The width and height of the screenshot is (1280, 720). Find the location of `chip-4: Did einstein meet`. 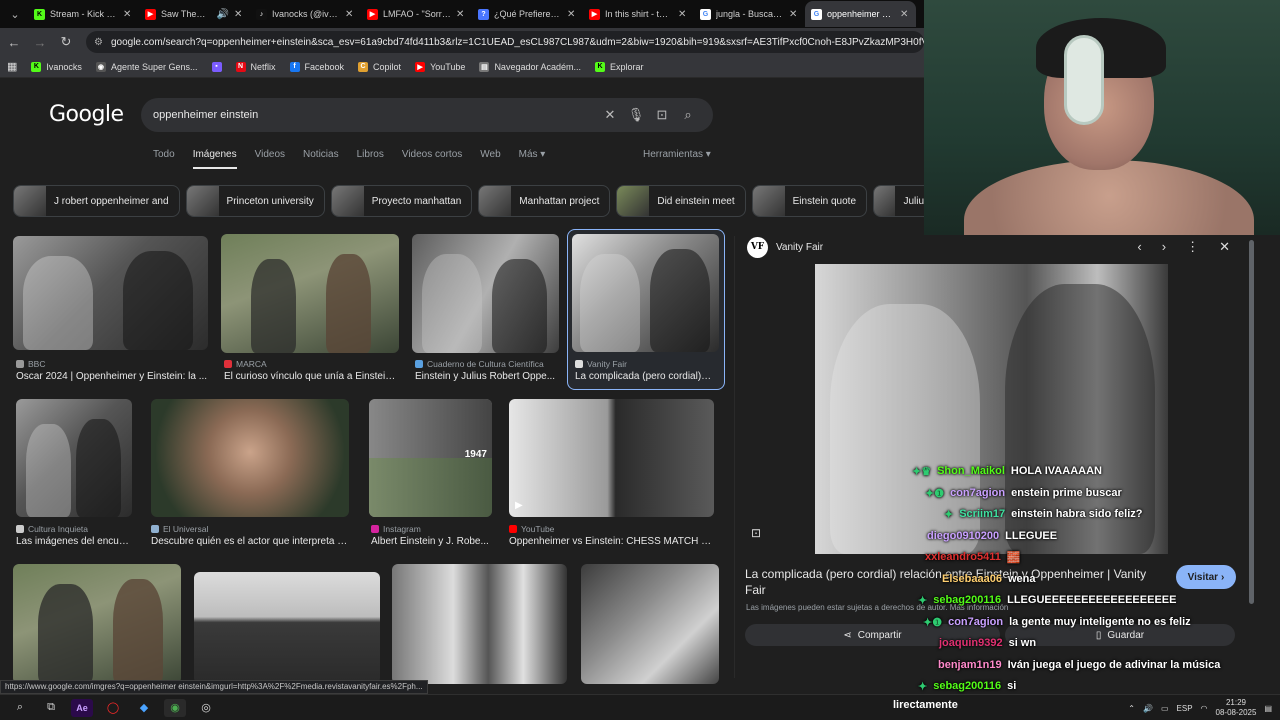

chip-4: Did einstein meet is located at coordinates (681, 201).